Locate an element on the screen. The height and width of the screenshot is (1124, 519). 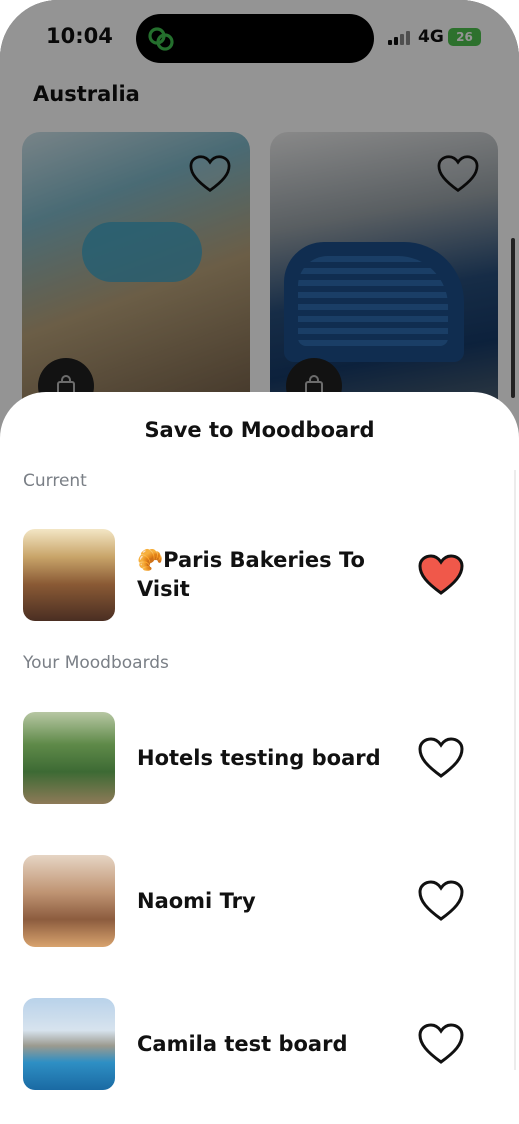
croissant-emoji: 🥐 is located at coordinates (150, 560).